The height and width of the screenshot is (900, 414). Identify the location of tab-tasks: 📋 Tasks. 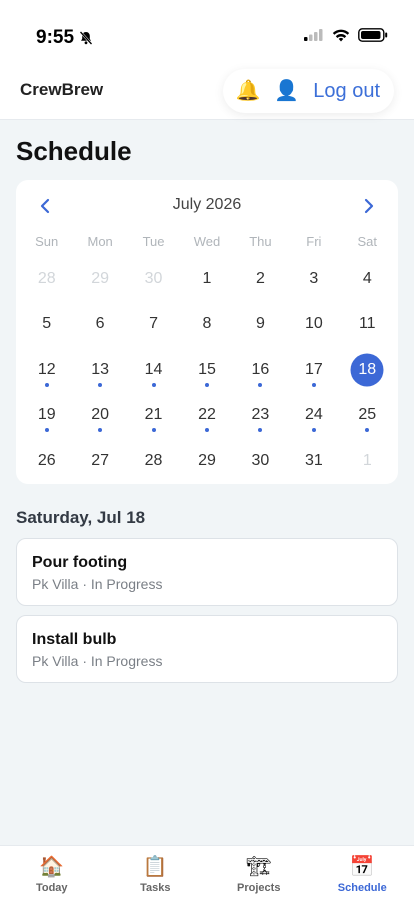
(156, 873).